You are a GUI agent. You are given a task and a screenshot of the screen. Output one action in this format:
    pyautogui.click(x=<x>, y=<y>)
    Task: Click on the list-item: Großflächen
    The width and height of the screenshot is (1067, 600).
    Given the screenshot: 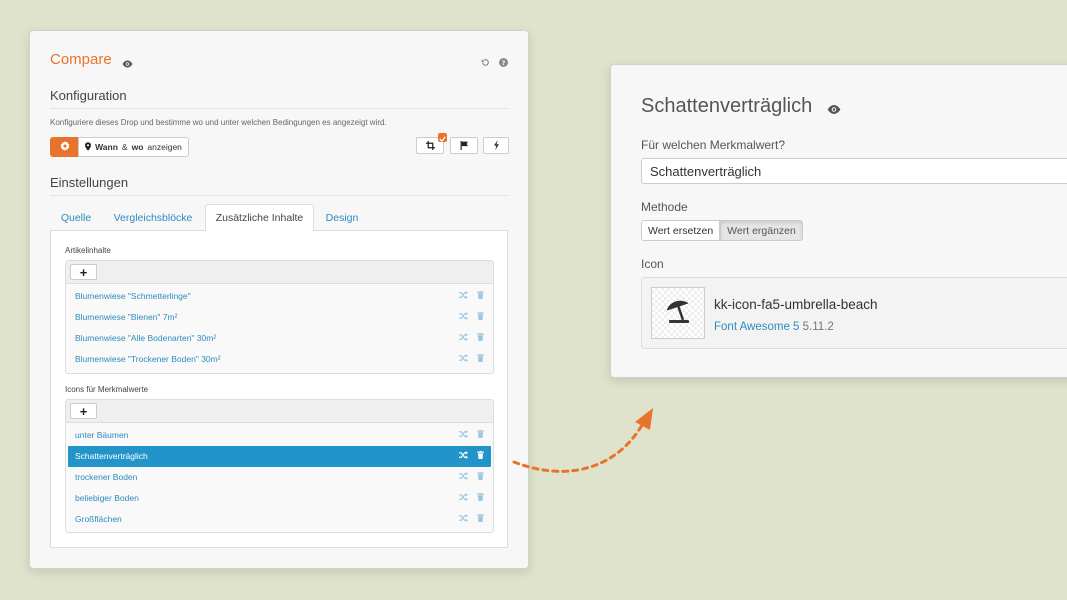 What is the action you would take?
    pyautogui.click(x=279, y=518)
    